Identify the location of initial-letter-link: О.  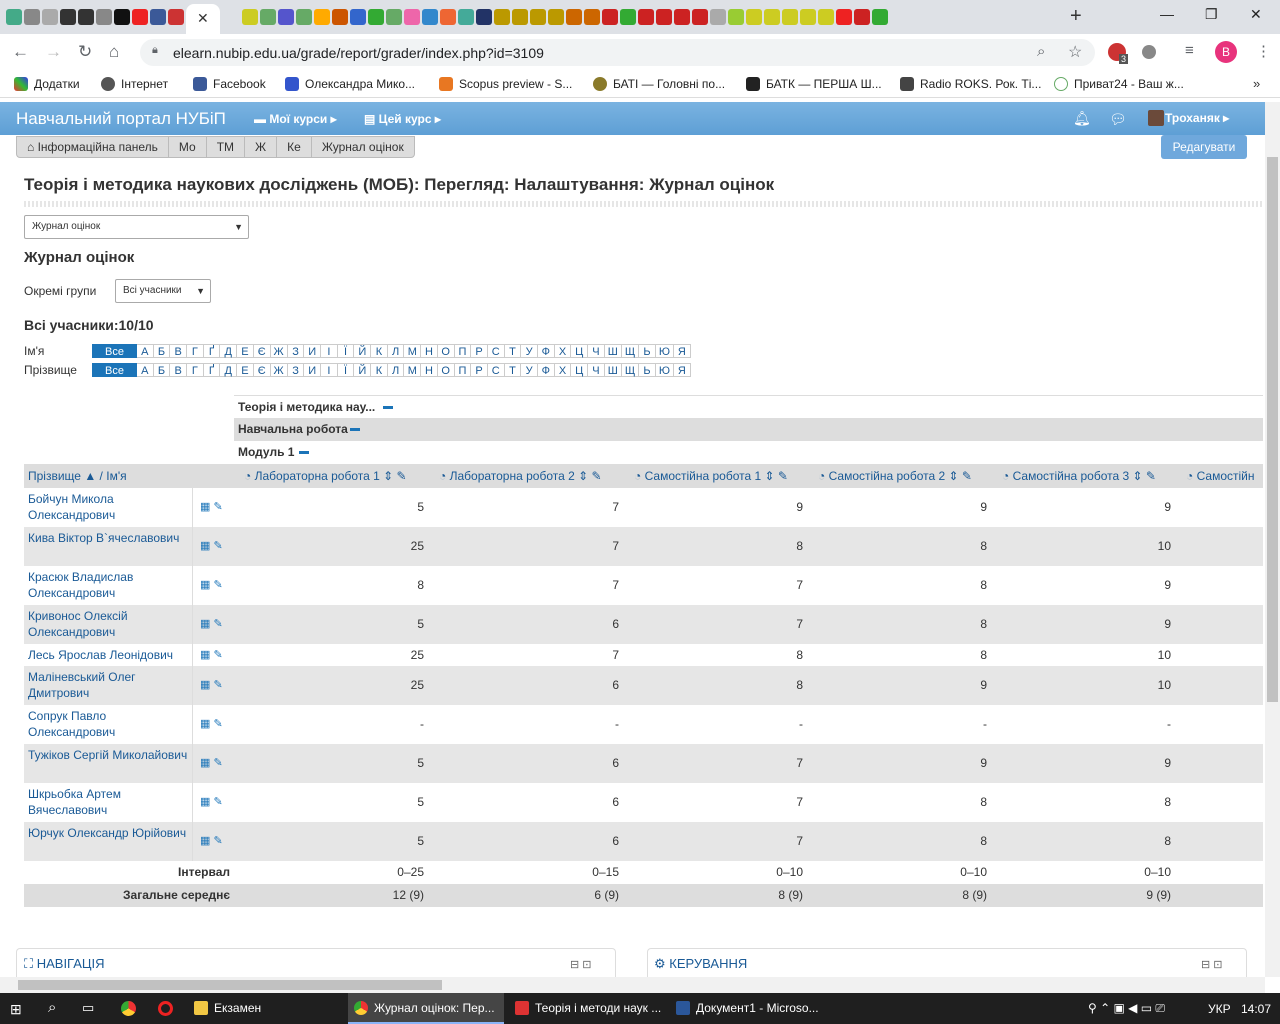
(446, 351).